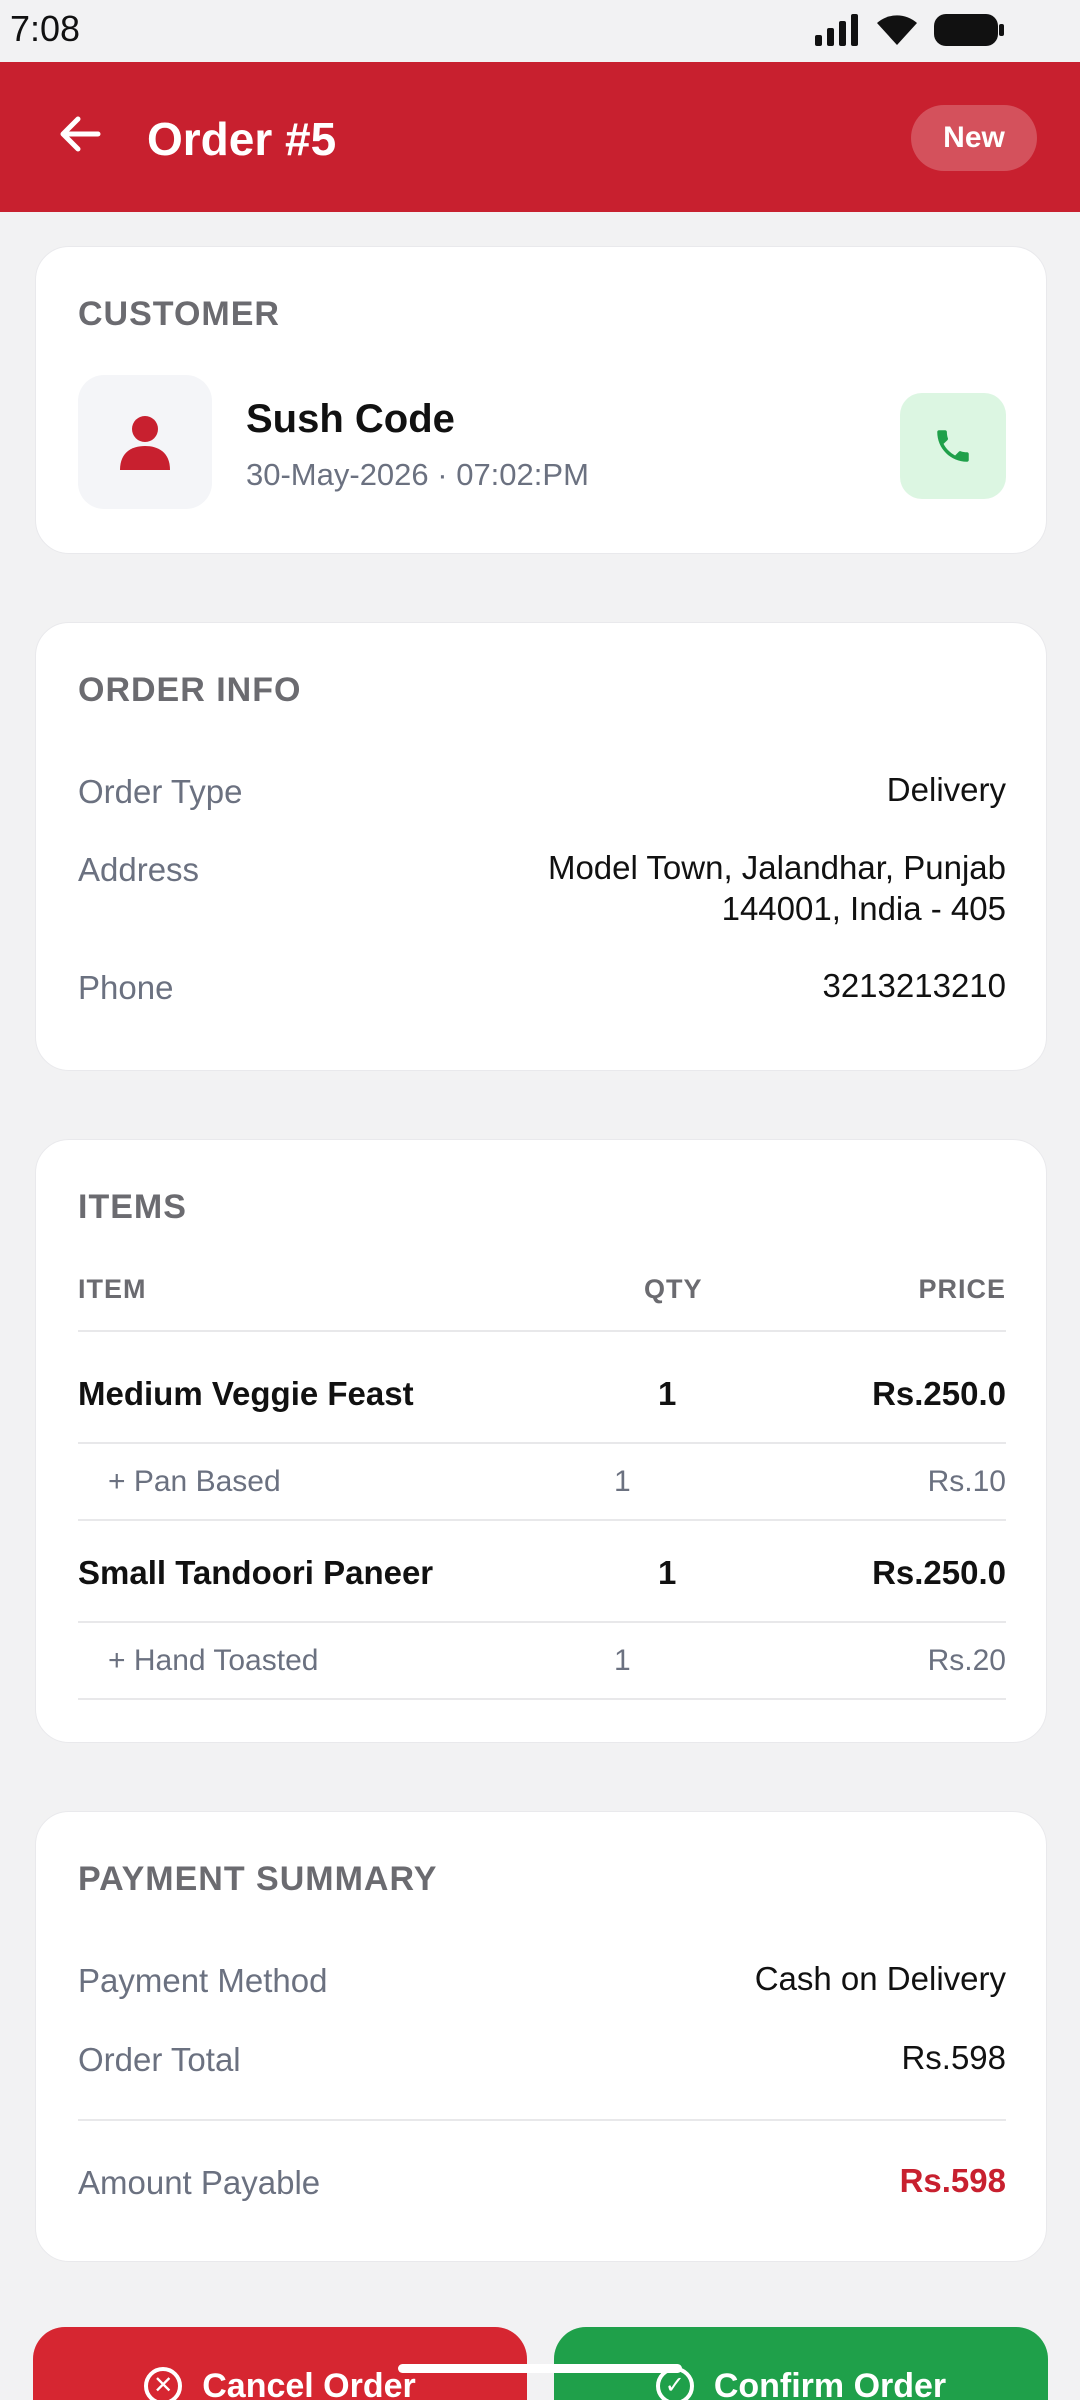  What do you see at coordinates (139, 869) in the screenshot?
I see `address-label: Address` at bounding box center [139, 869].